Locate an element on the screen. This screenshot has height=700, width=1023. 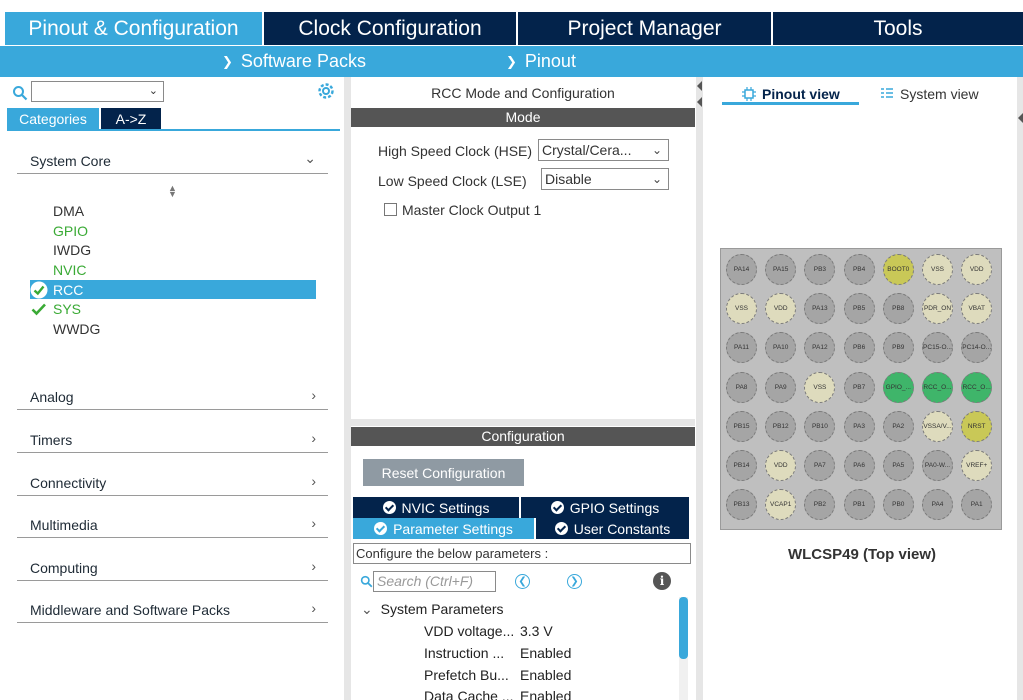
gear-icon is located at coordinates (326, 91).